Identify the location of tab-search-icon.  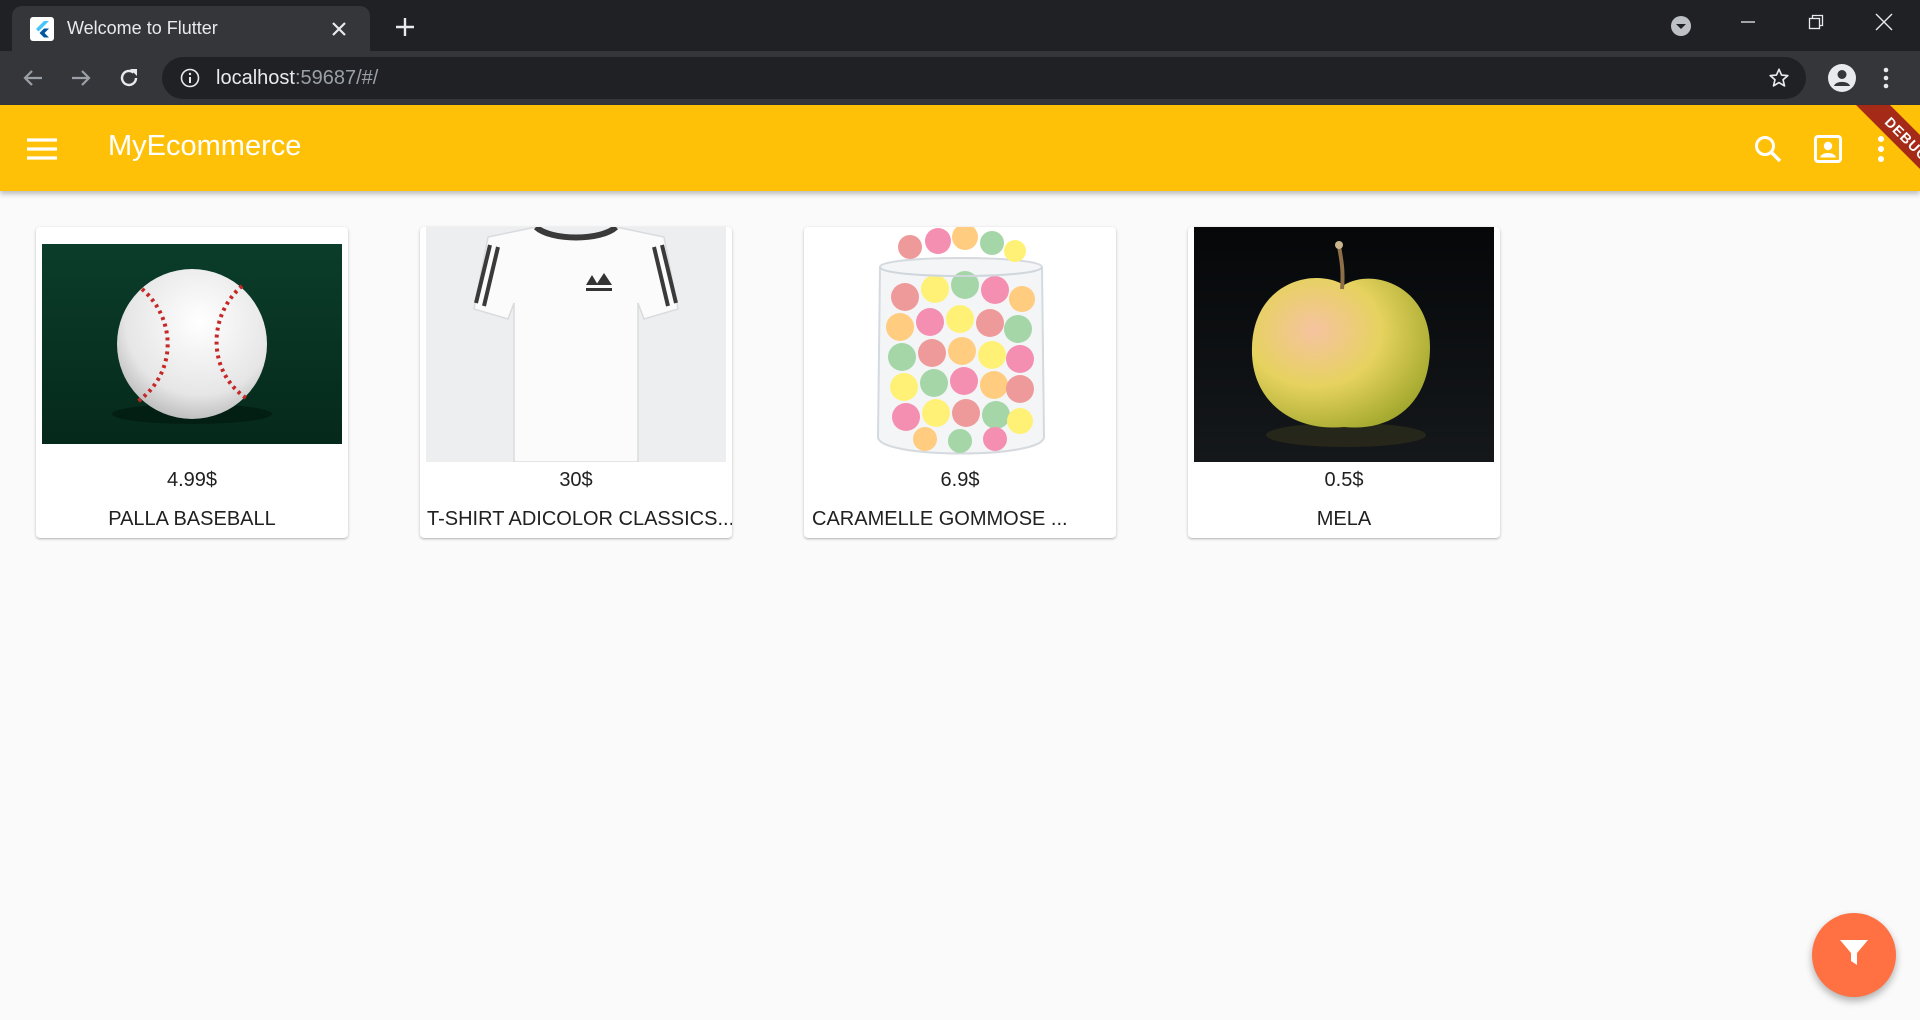
(1681, 26).